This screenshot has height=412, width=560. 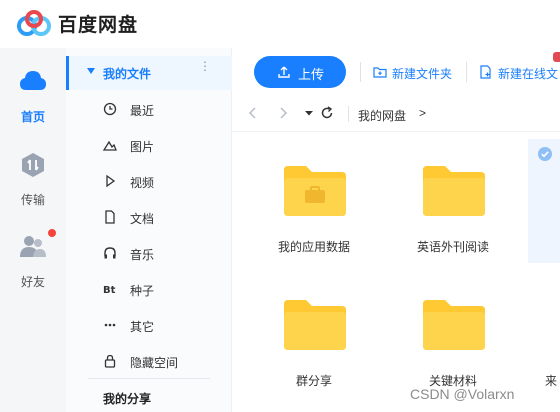 I want to click on category-music: 音乐, so click(x=149, y=253).